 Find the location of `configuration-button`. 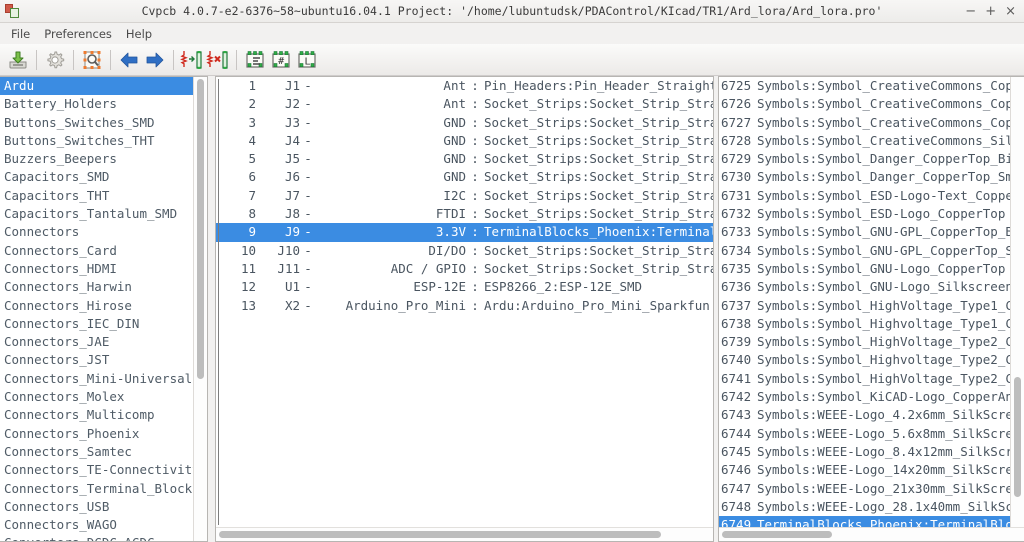

configuration-button is located at coordinates (55, 60).